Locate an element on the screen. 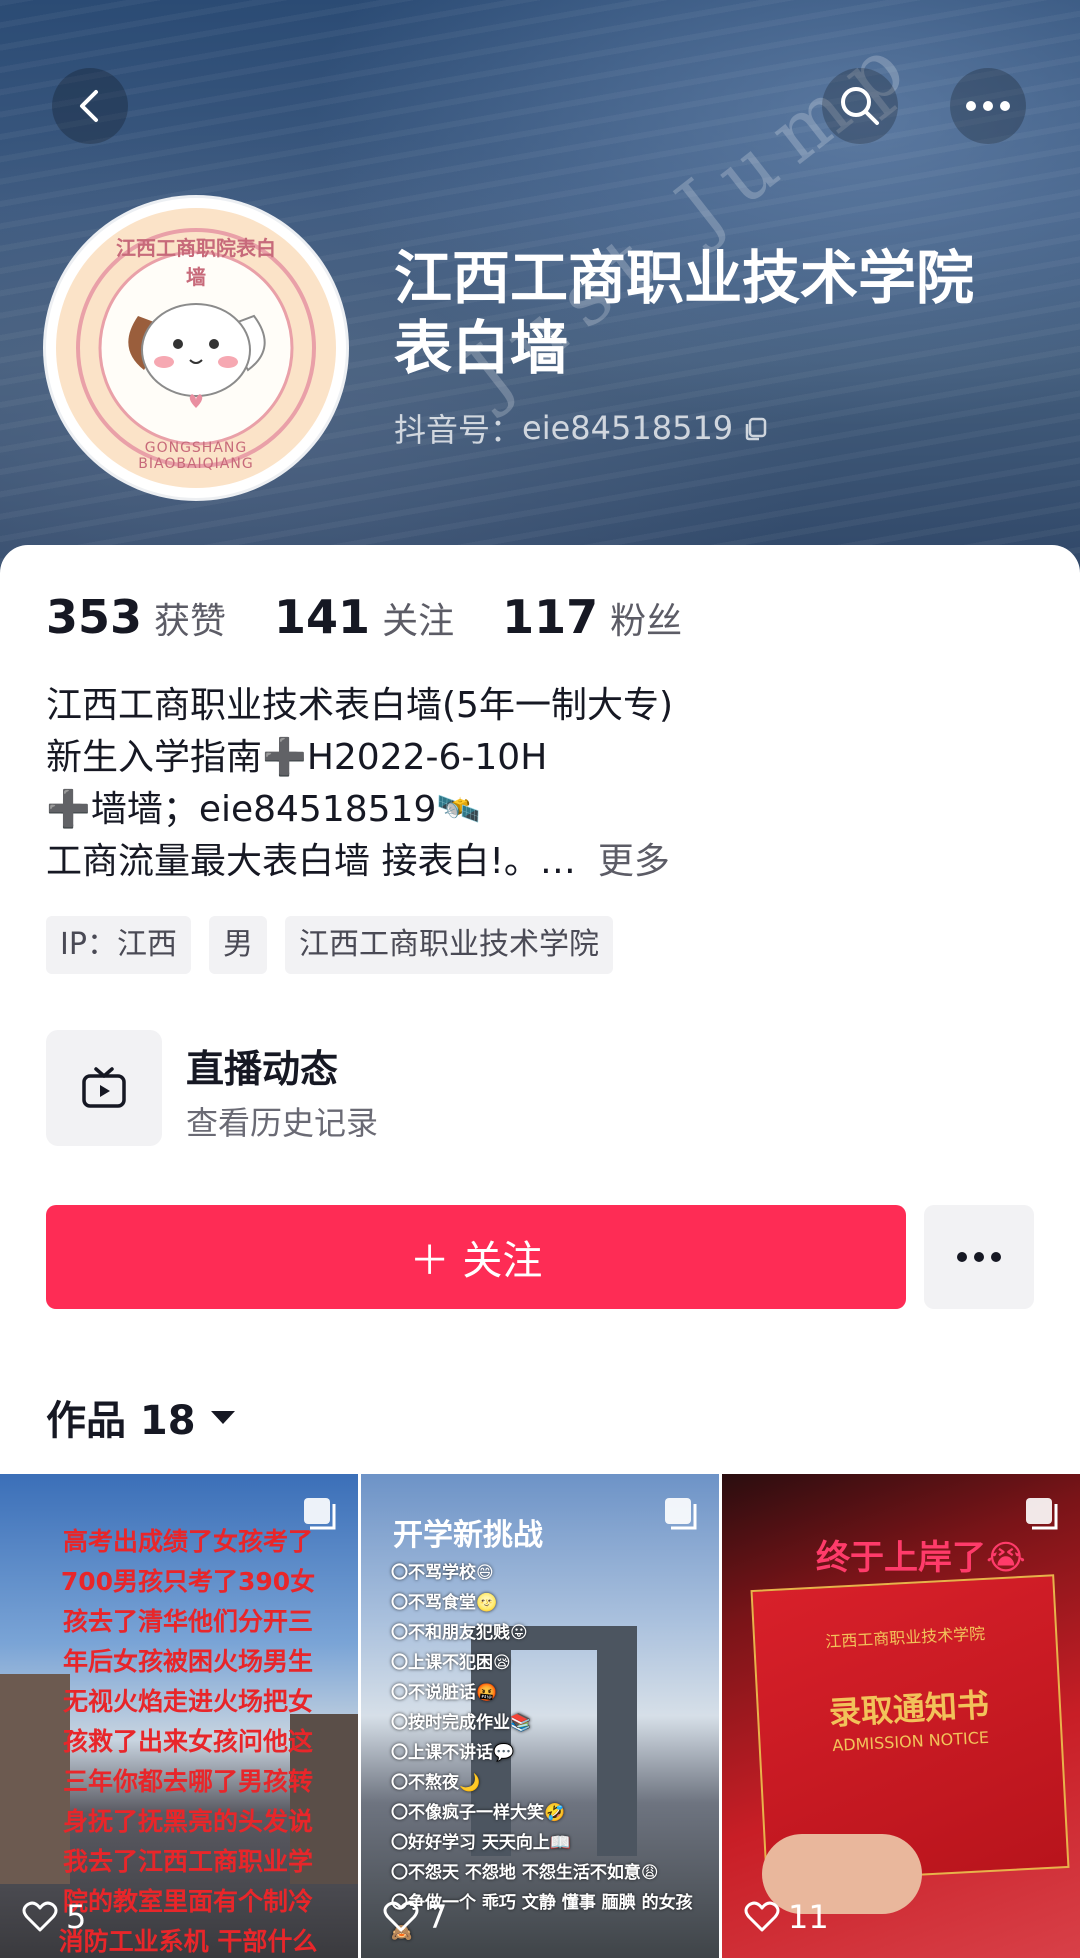 The height and width of the screenshot is (1958, 1080). admission-school: 江西工商职业技术学院 is located at coordinates (905, 1637).